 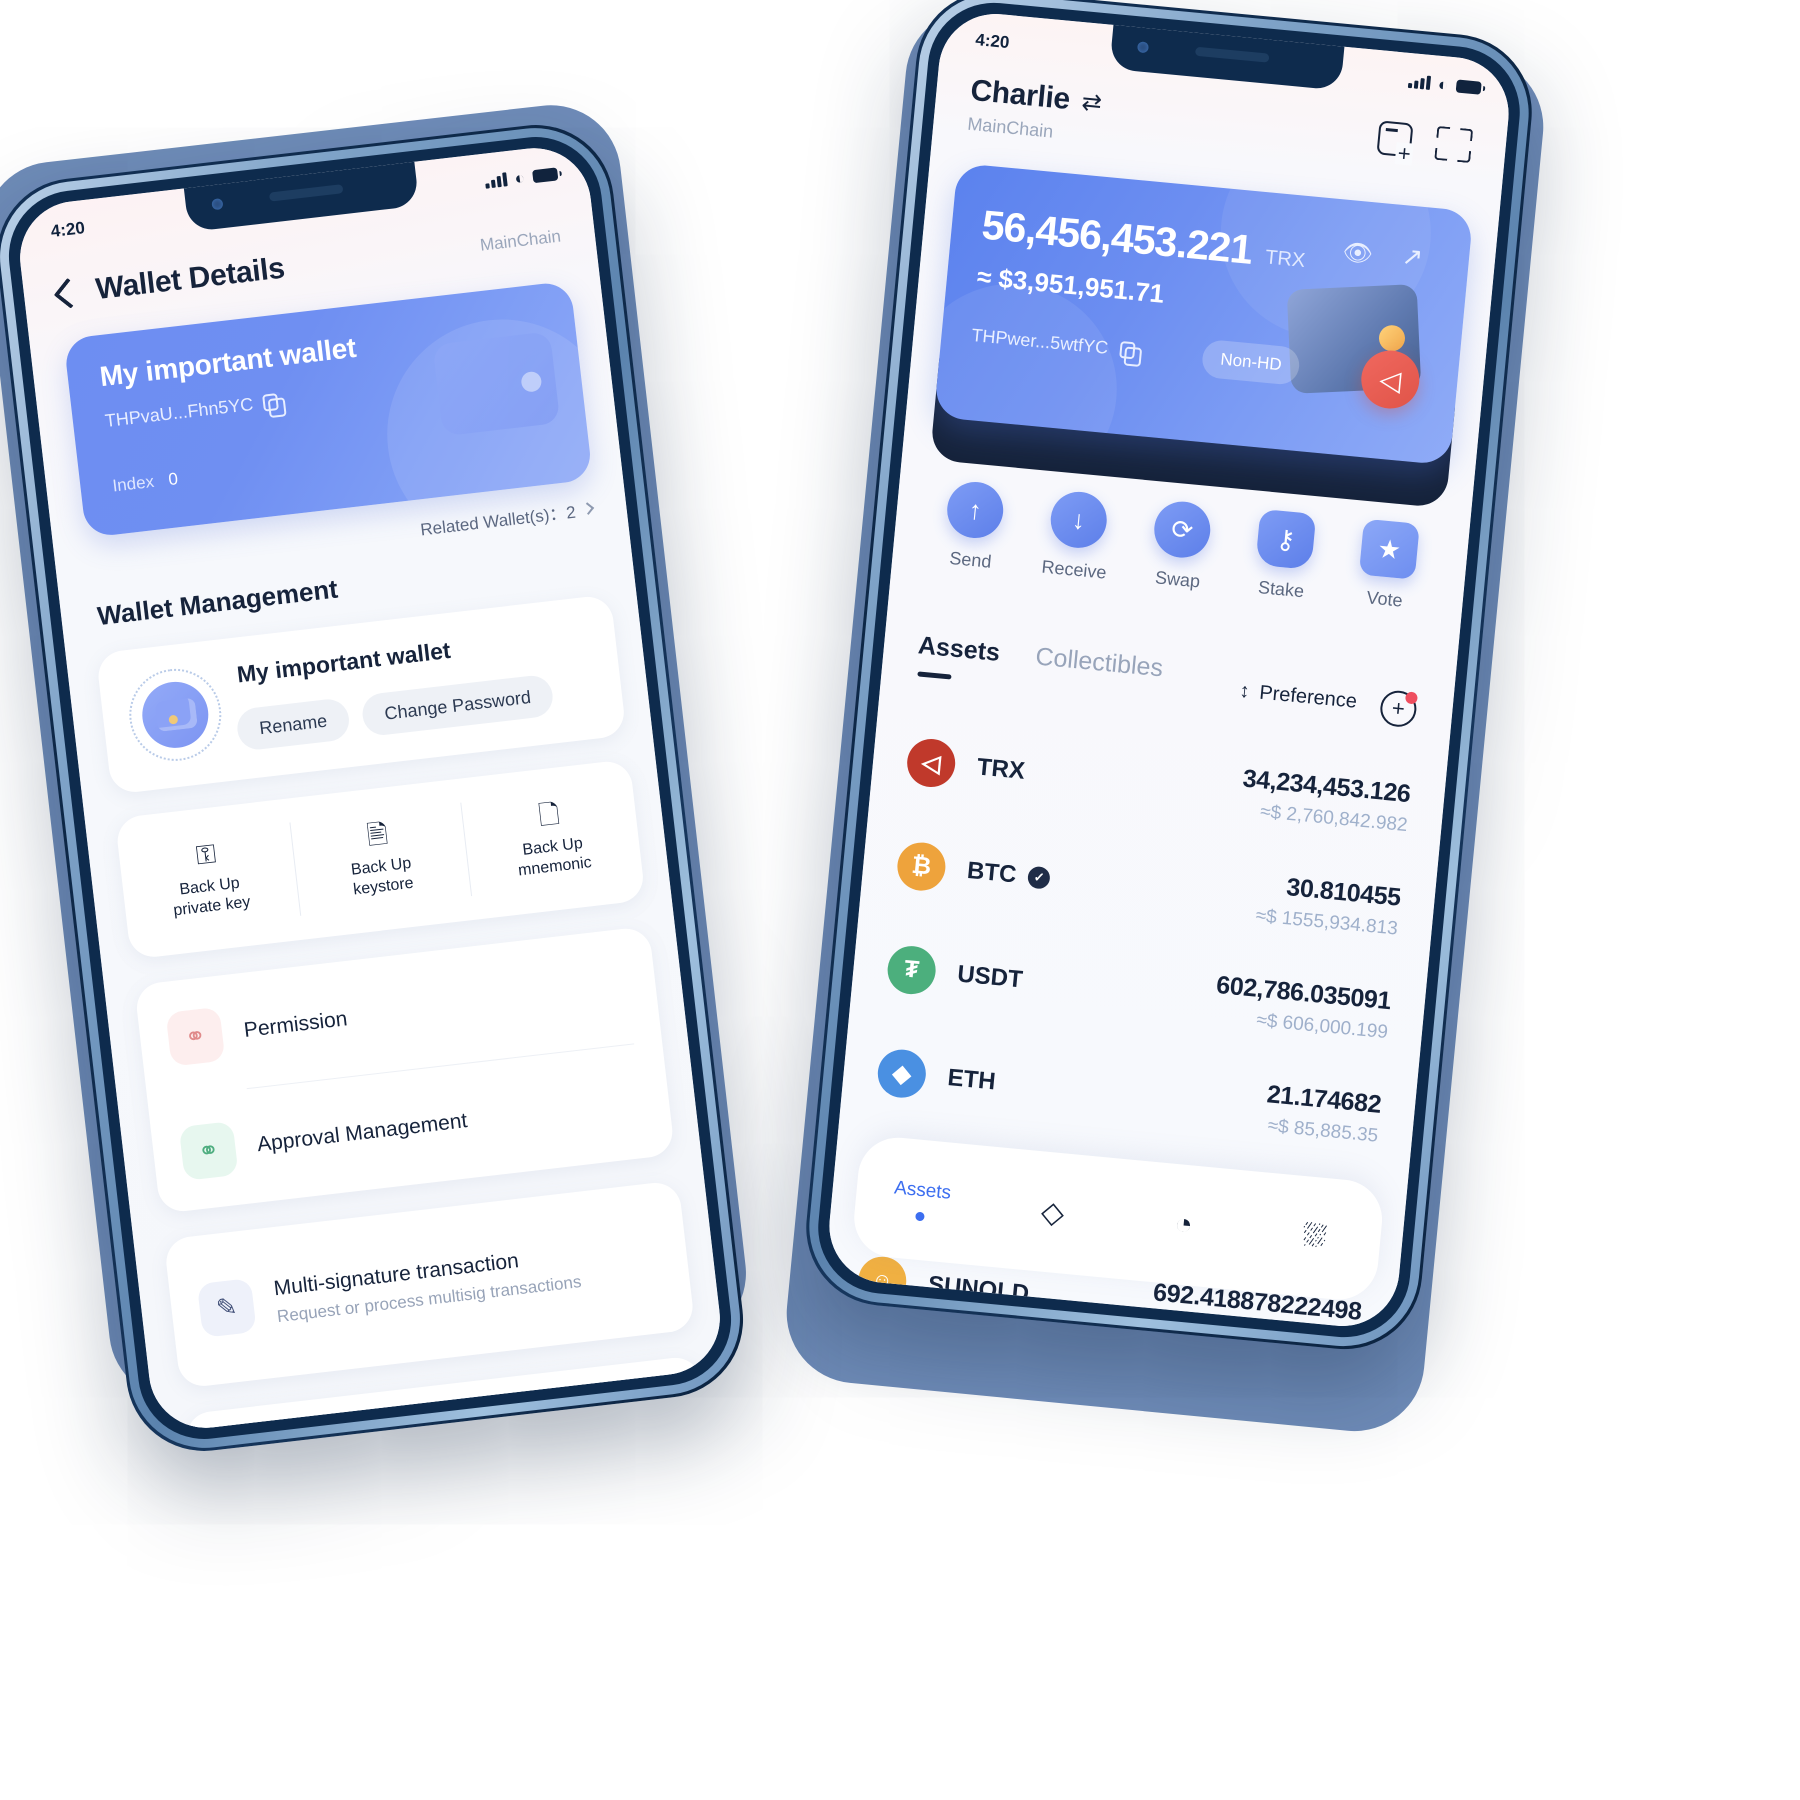 What do you see at coordinates (362, 1132) in the screenshot?
I see `menu-item-approval-label: Approval Management` at bounding box center [362, 1132].